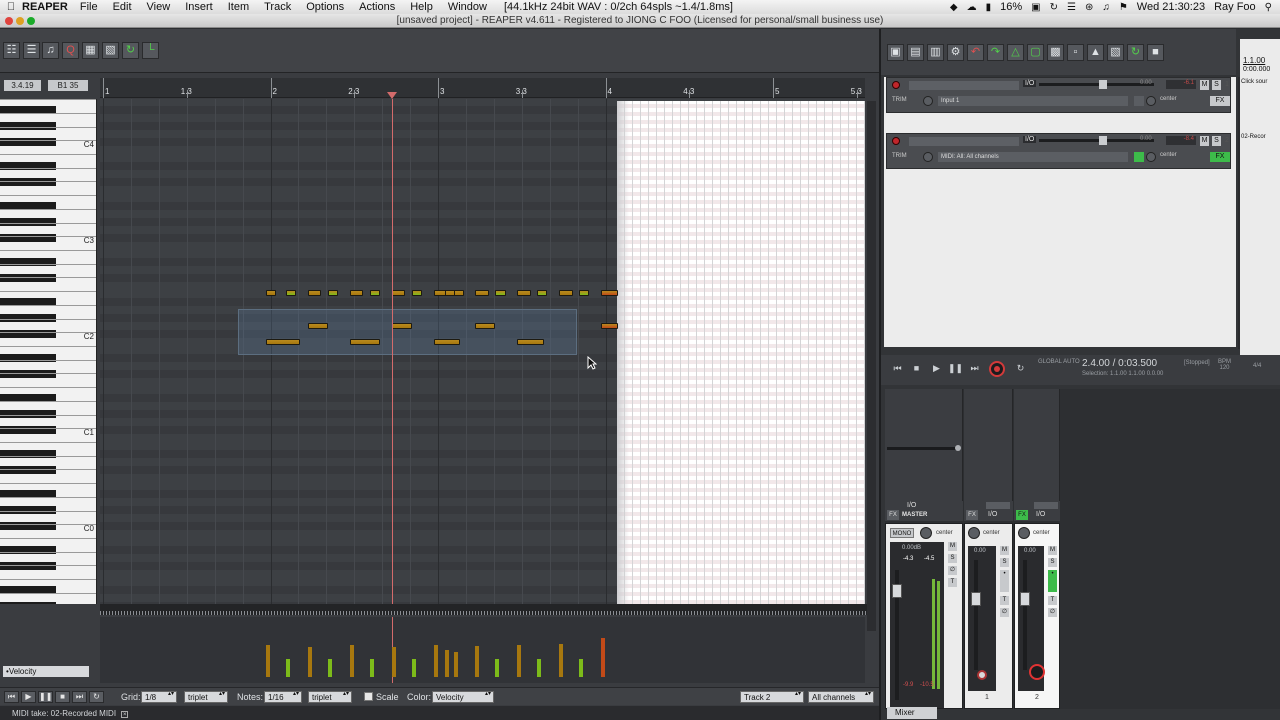 This screenshot has height=720, width=1280. Describe the element at coordinates (998, 505) in the screenshot. I see `track1-name-field` at that location.